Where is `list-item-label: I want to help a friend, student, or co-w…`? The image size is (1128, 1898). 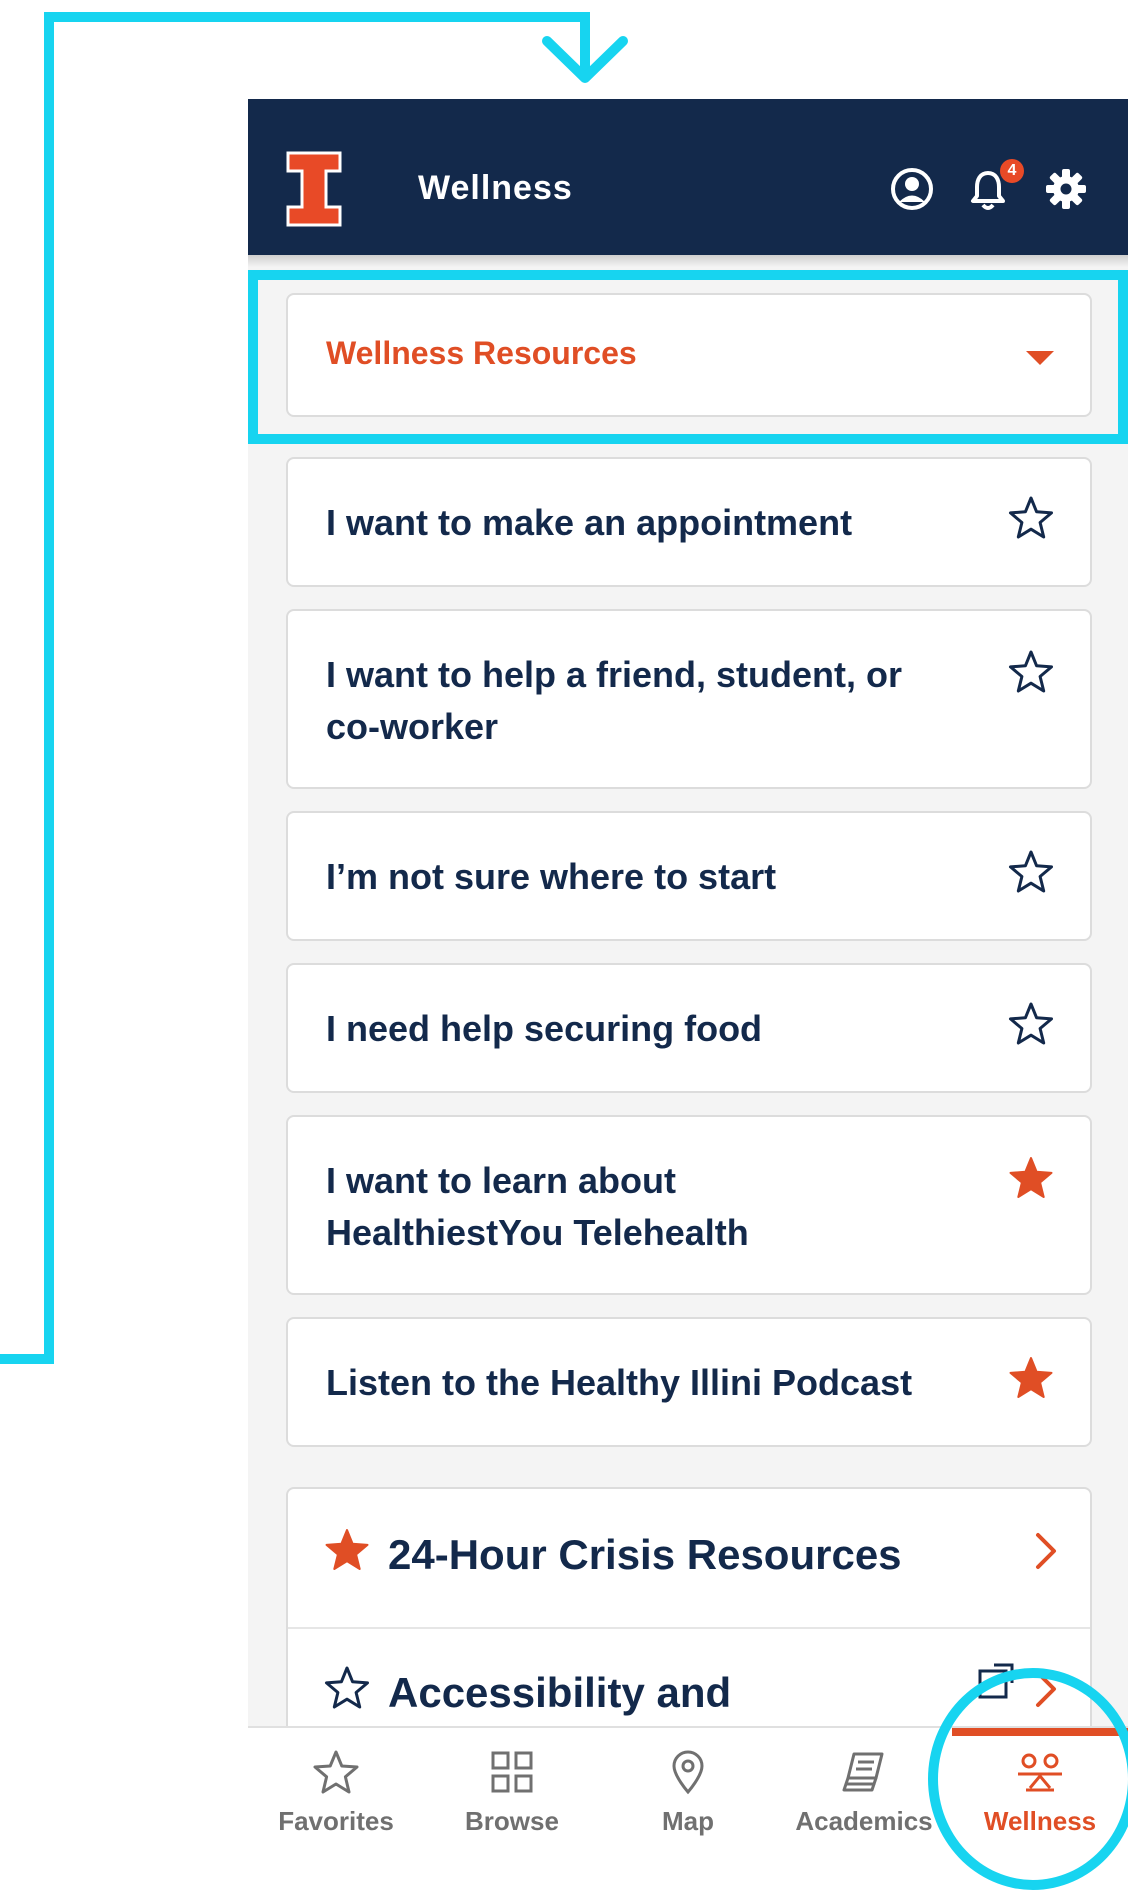
list-item-label: I want to help a friend, student, or co-w… is located at coordinates (614, 700).